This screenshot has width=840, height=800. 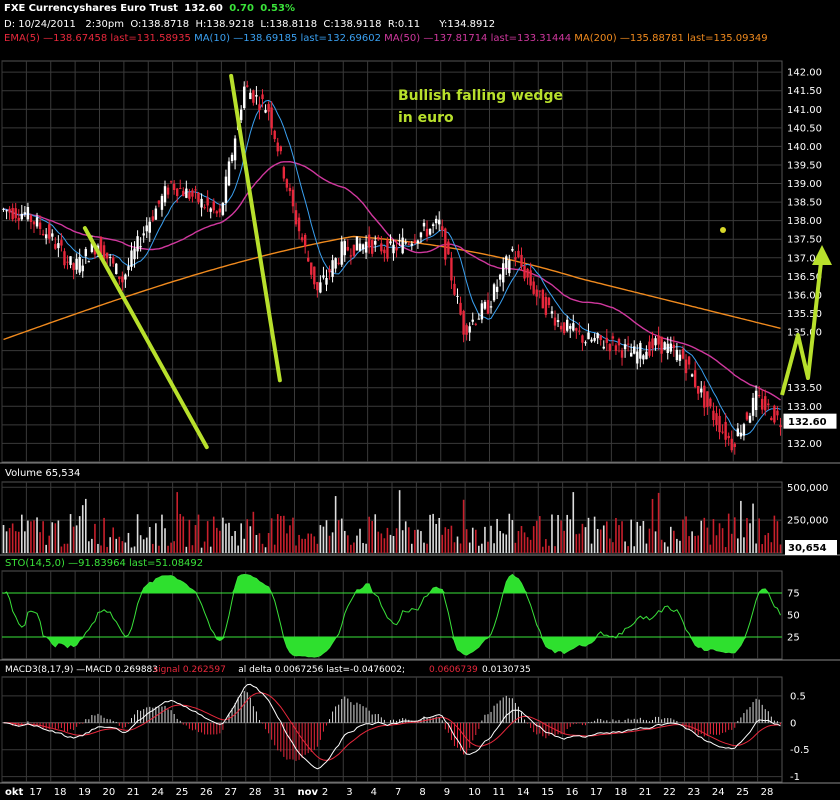 What do you see at coordinates (723, 230) in the screenshot?
I see `annotation-dot` at bounding box center [723, 230].